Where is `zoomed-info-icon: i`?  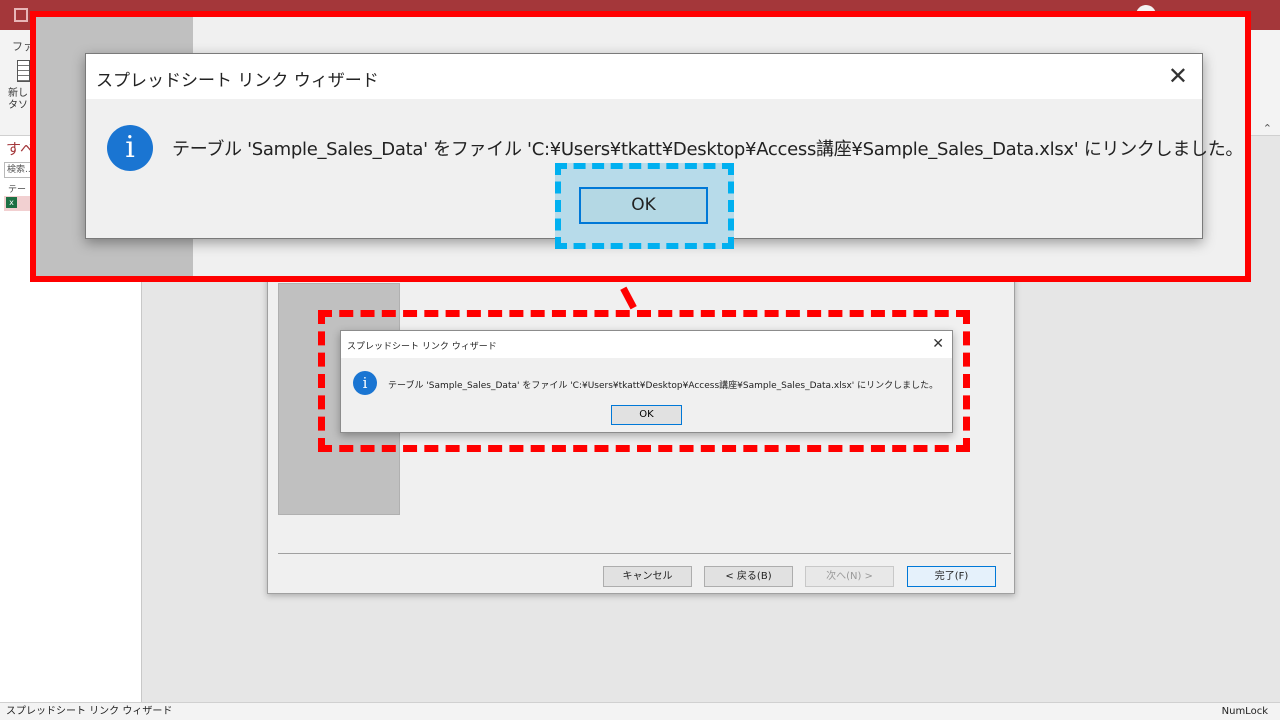
zoomed-info-icon: i is located at coordinates (130, 148).